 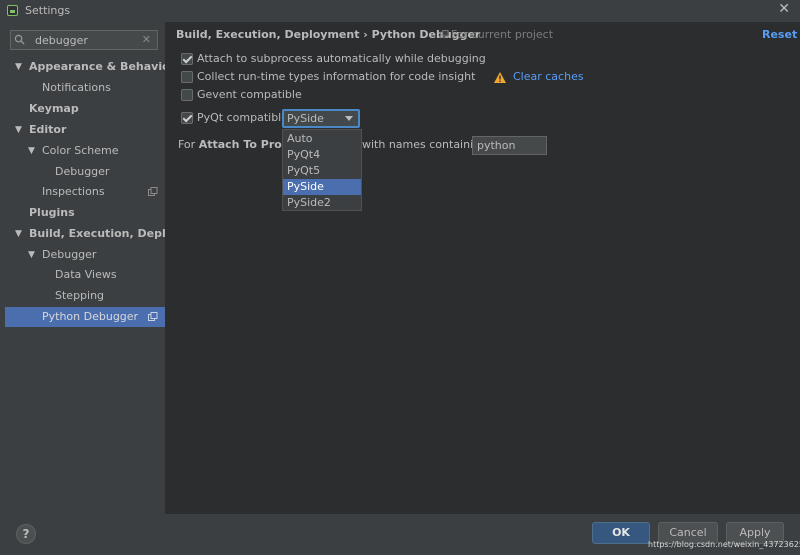 I want to click on dropdown-option: PyQt5, so click(x=322, y=171).